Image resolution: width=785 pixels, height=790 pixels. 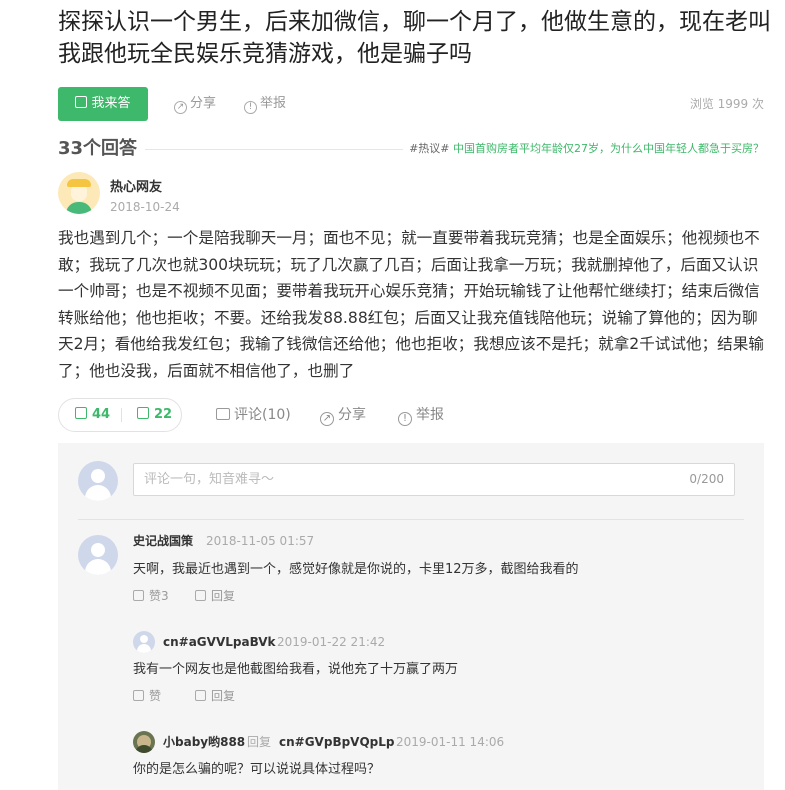 What do you see at coordinates (147, 696) in the screenshot?
I see `like-button: 赞` at bounding box center [147, 696].